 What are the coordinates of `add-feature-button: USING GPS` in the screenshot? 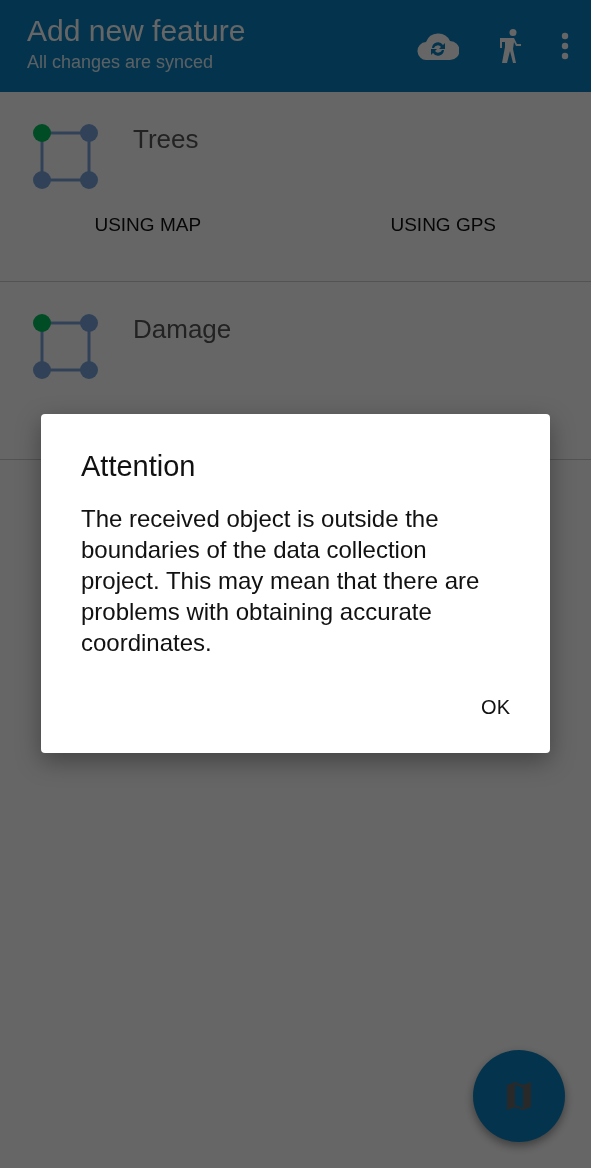 It's located at (443, 225).